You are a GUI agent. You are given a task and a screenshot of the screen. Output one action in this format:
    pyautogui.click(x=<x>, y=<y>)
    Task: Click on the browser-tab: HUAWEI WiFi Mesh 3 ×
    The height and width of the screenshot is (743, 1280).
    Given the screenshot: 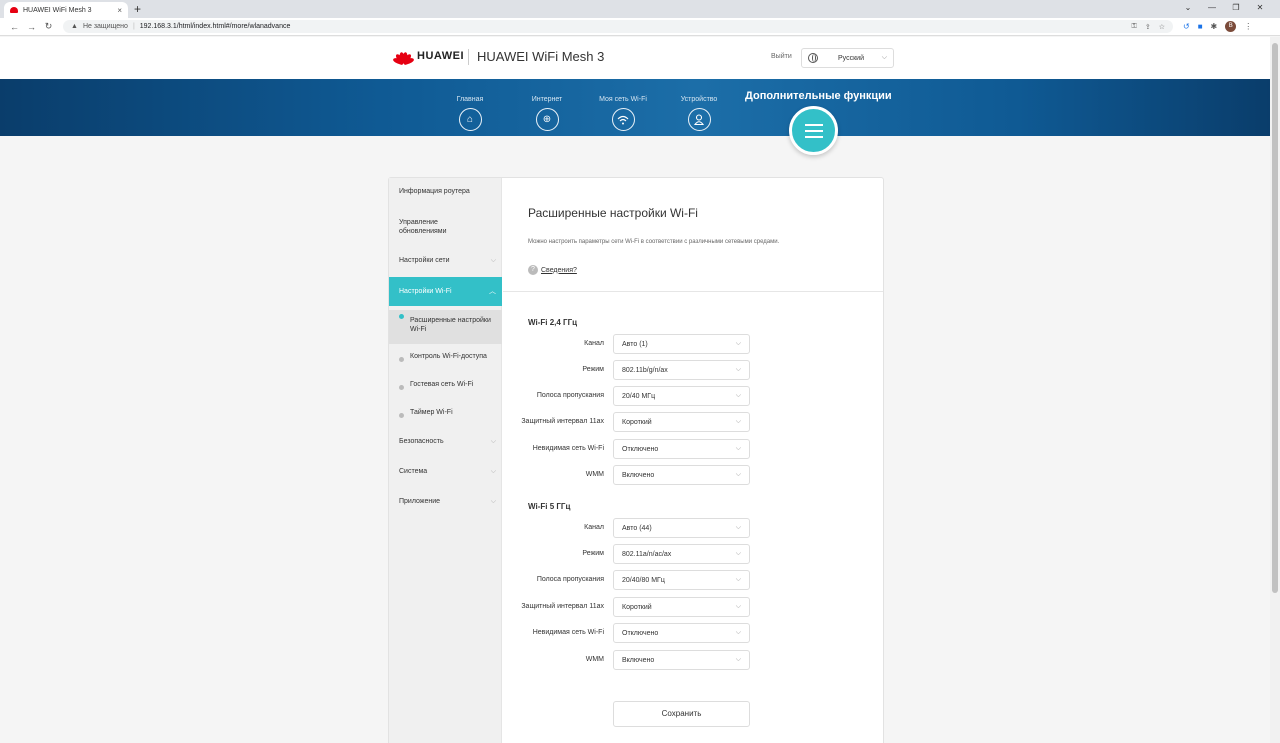 What is the action you would take?
    pyautogui.click(x=66, y=10)
    